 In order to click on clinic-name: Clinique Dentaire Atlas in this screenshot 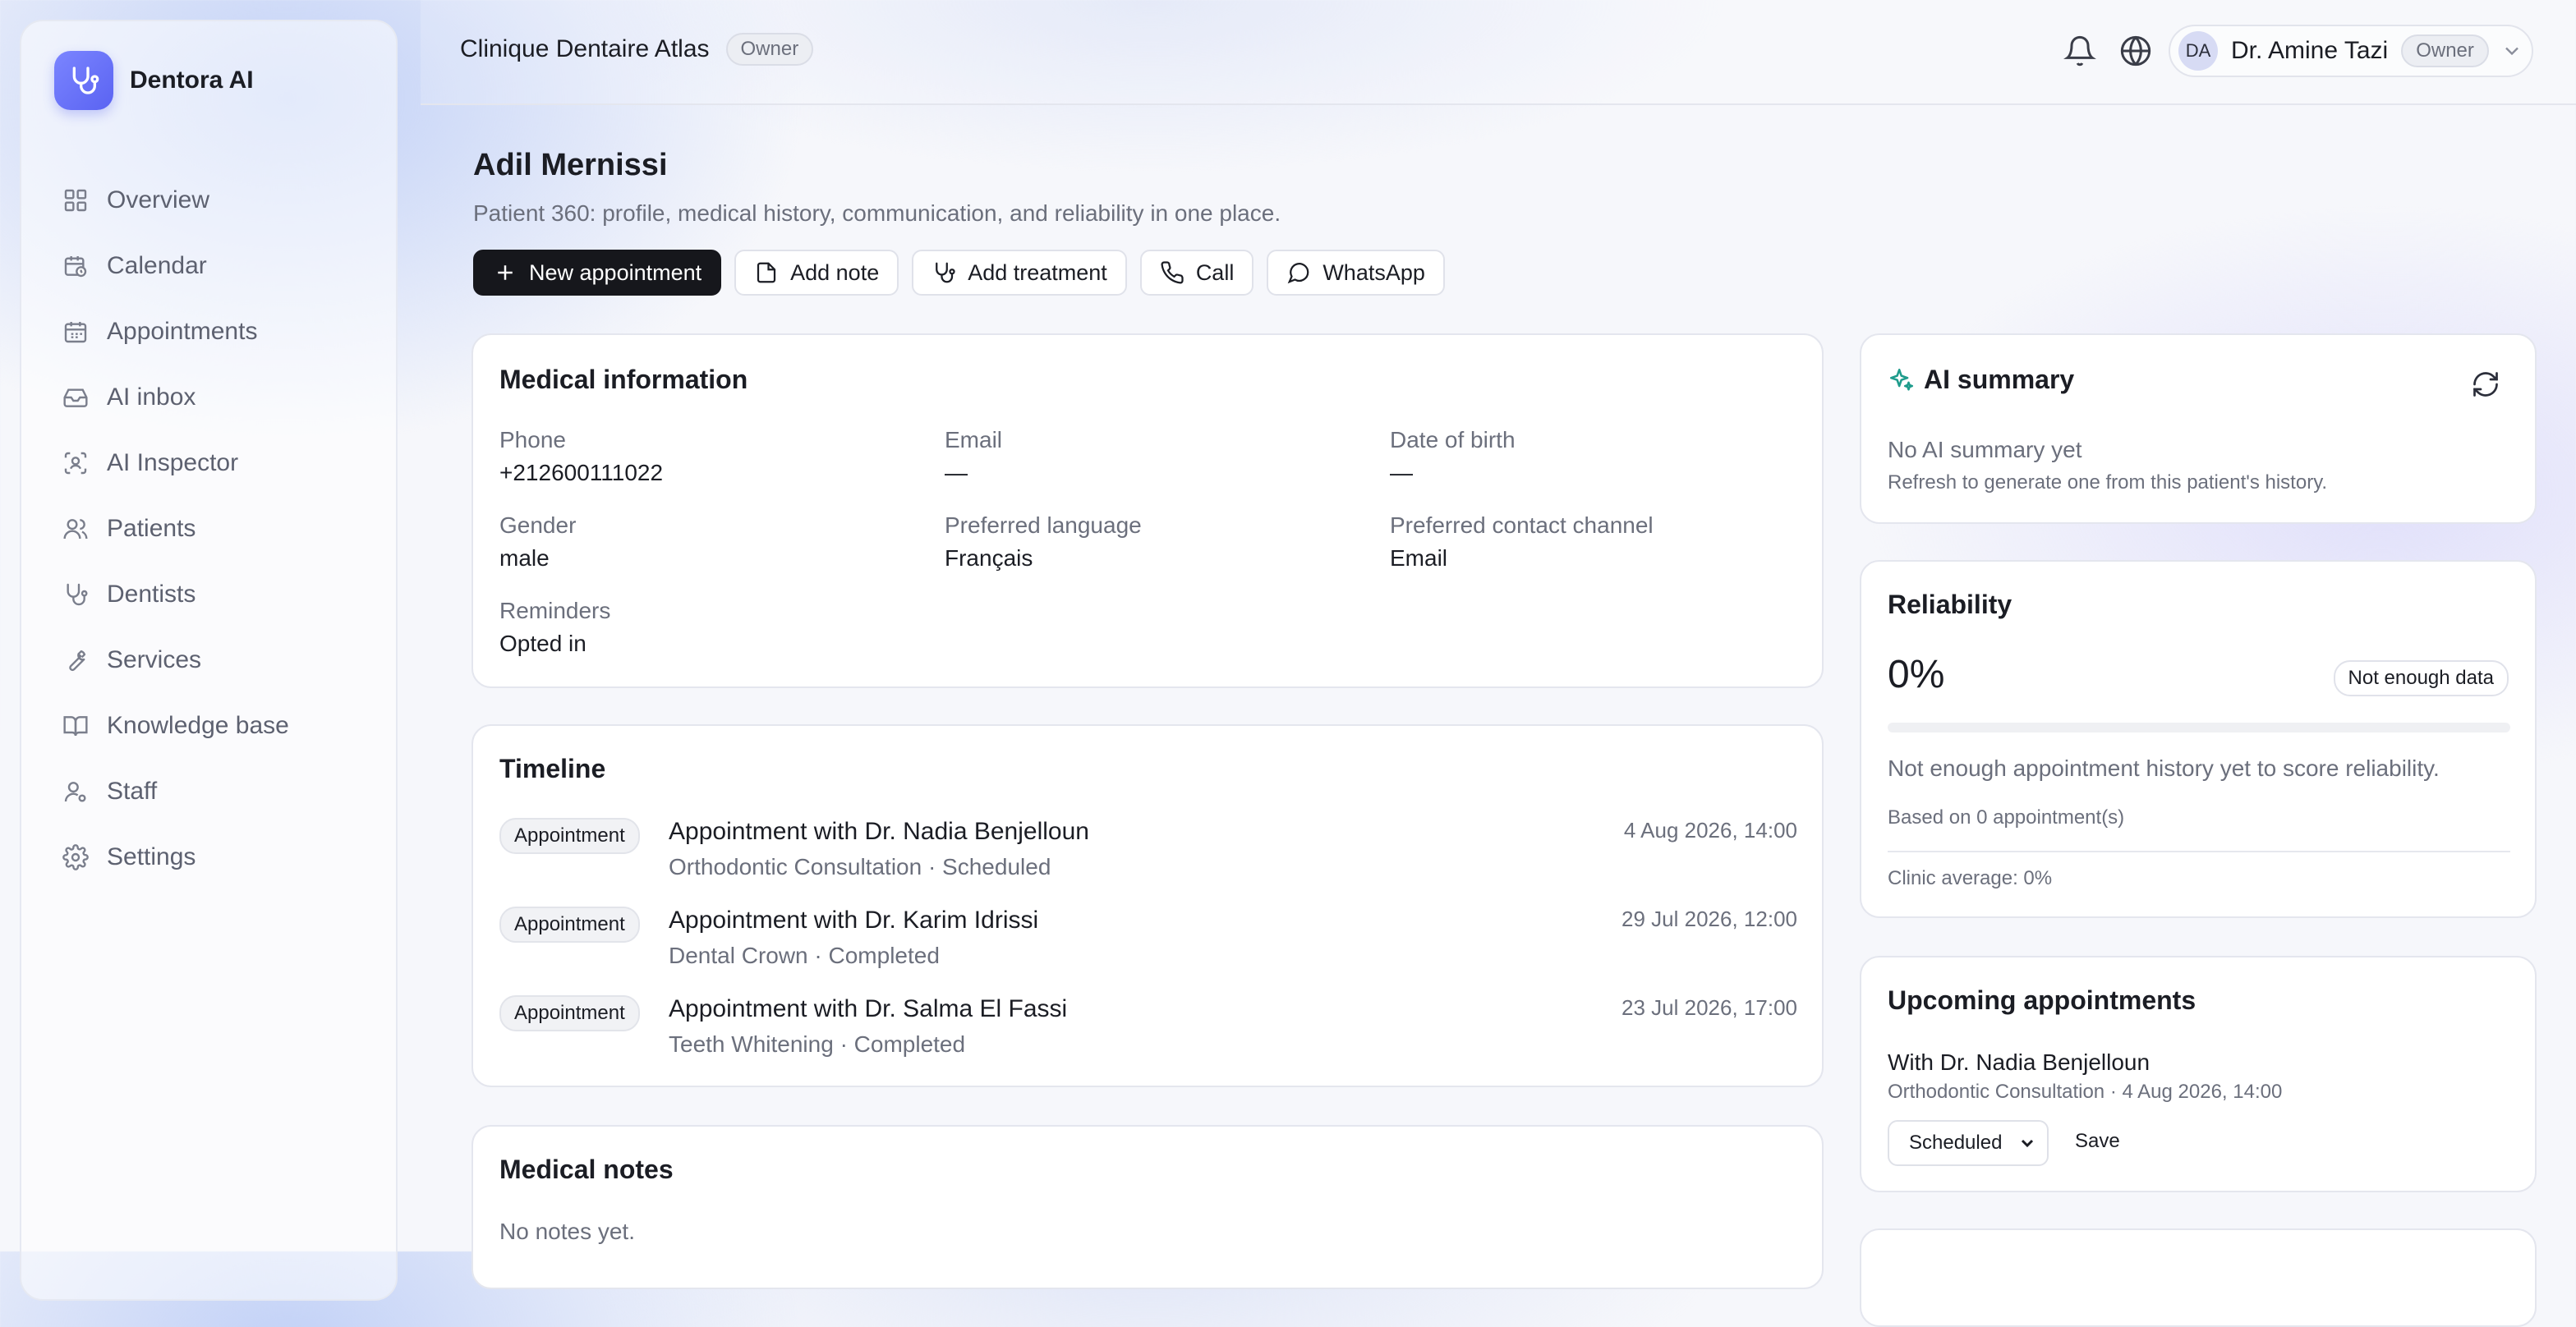, I will do `click(585, 48)`.